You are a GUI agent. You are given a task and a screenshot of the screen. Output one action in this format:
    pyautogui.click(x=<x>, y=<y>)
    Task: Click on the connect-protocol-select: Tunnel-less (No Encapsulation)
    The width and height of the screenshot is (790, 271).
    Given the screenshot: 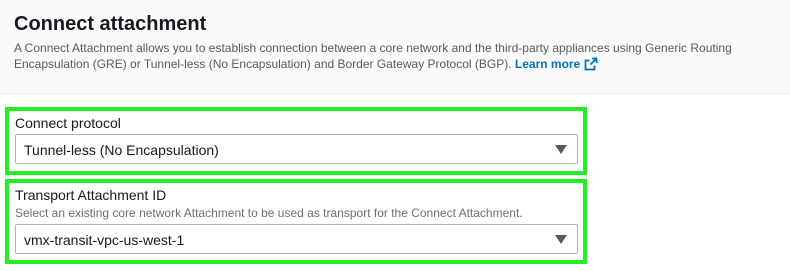 What is the action you would take?
    pyautogui.click(x=296, y=149)
    